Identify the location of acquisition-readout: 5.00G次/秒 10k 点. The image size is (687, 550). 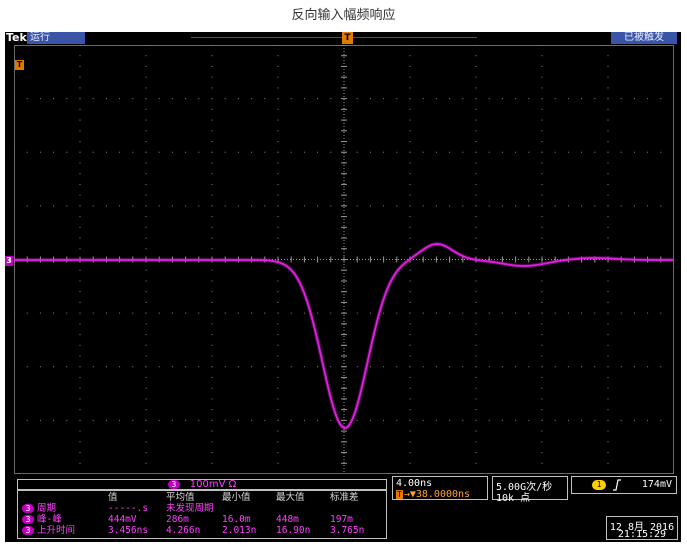
(530, 490).